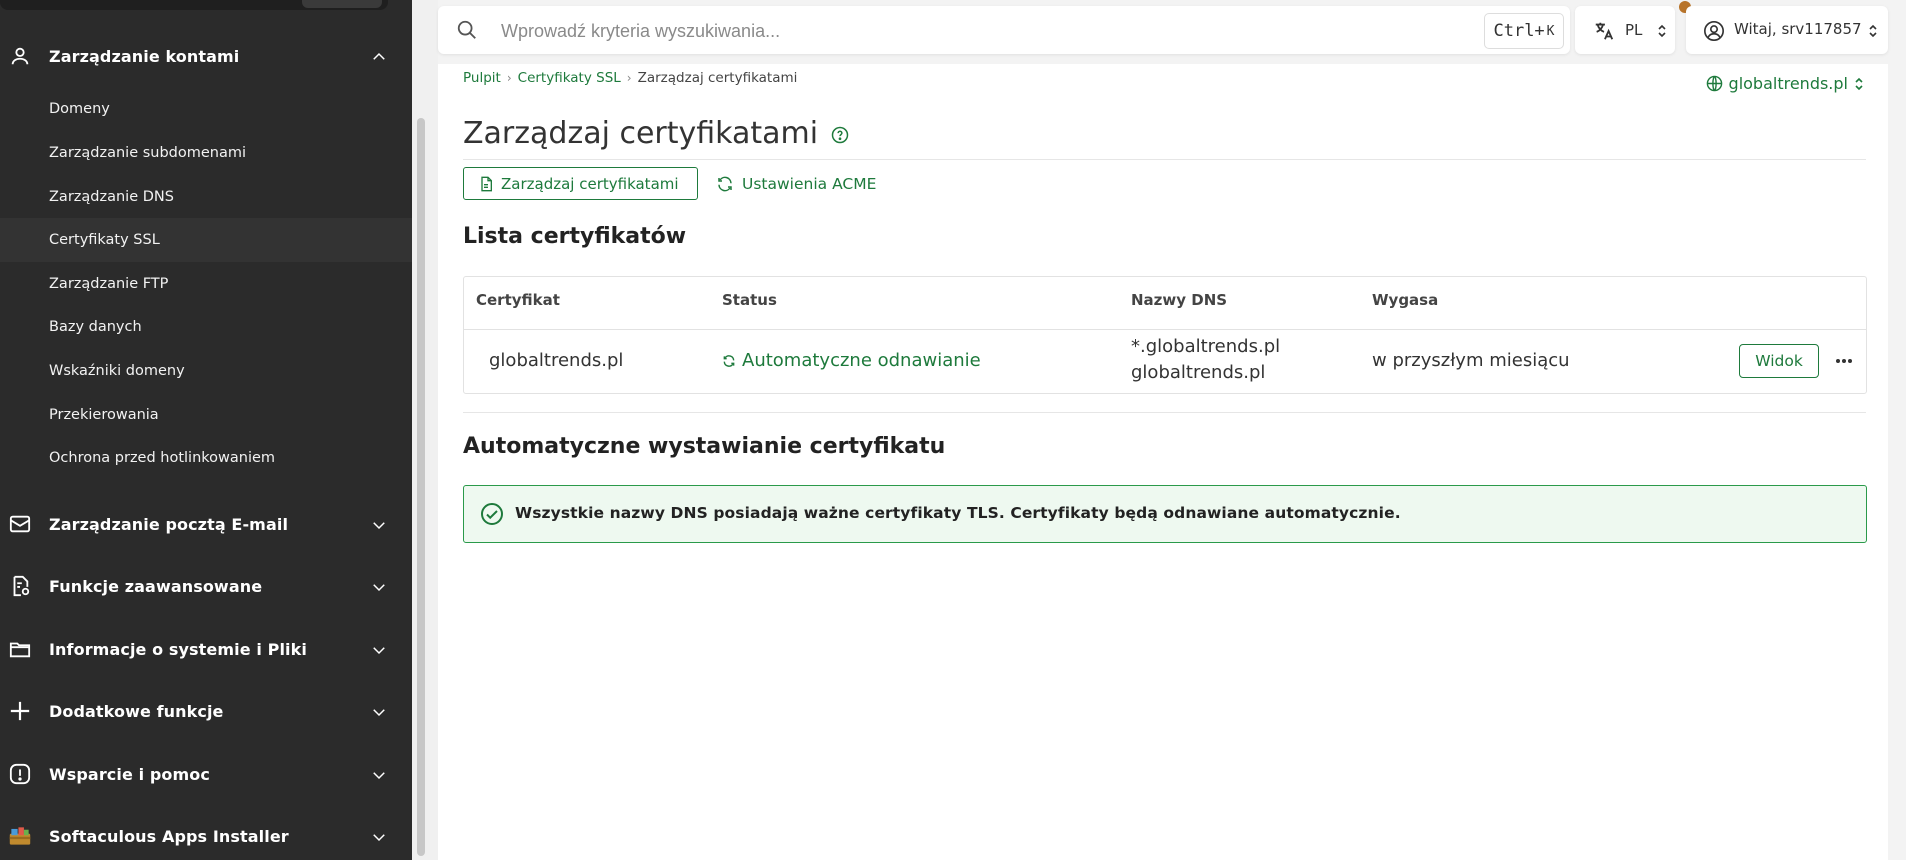  I want to click on more-options-icon, so click(1844, 361).